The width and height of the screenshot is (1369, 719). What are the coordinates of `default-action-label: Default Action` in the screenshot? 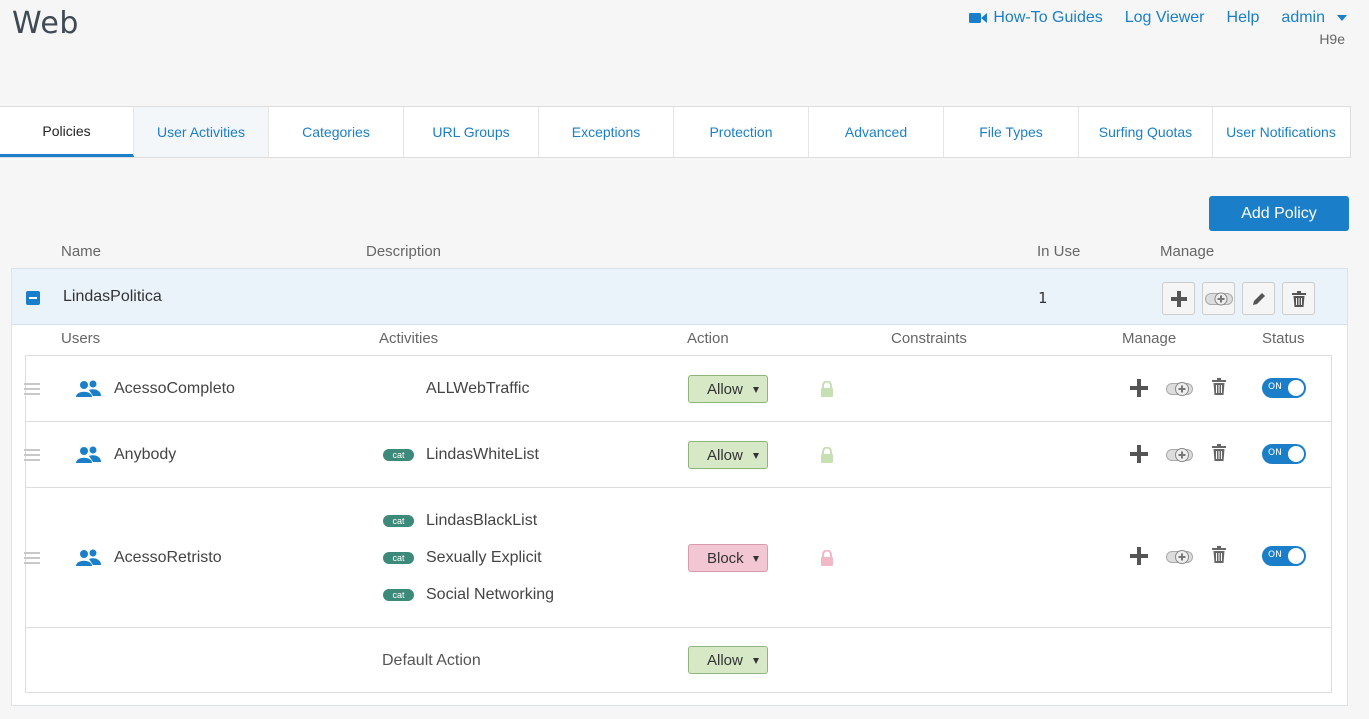 It's located at (431, 660).